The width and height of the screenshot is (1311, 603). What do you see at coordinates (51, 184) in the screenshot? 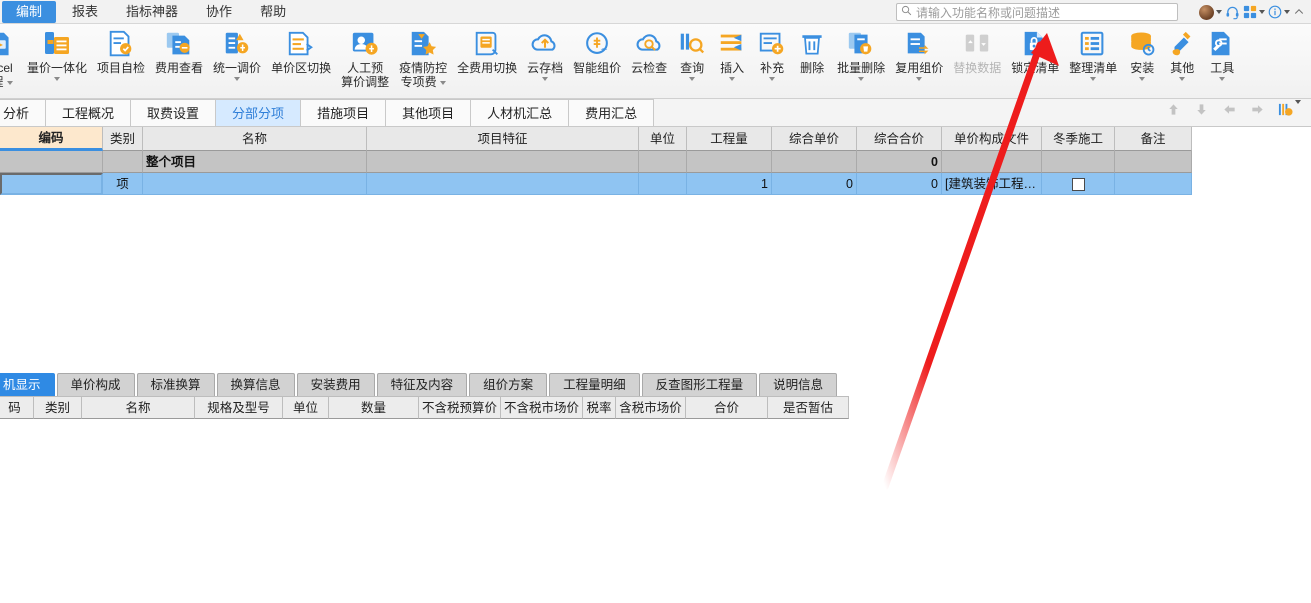
I see `cell-bianma-editing` at bounding box center [51, 184].